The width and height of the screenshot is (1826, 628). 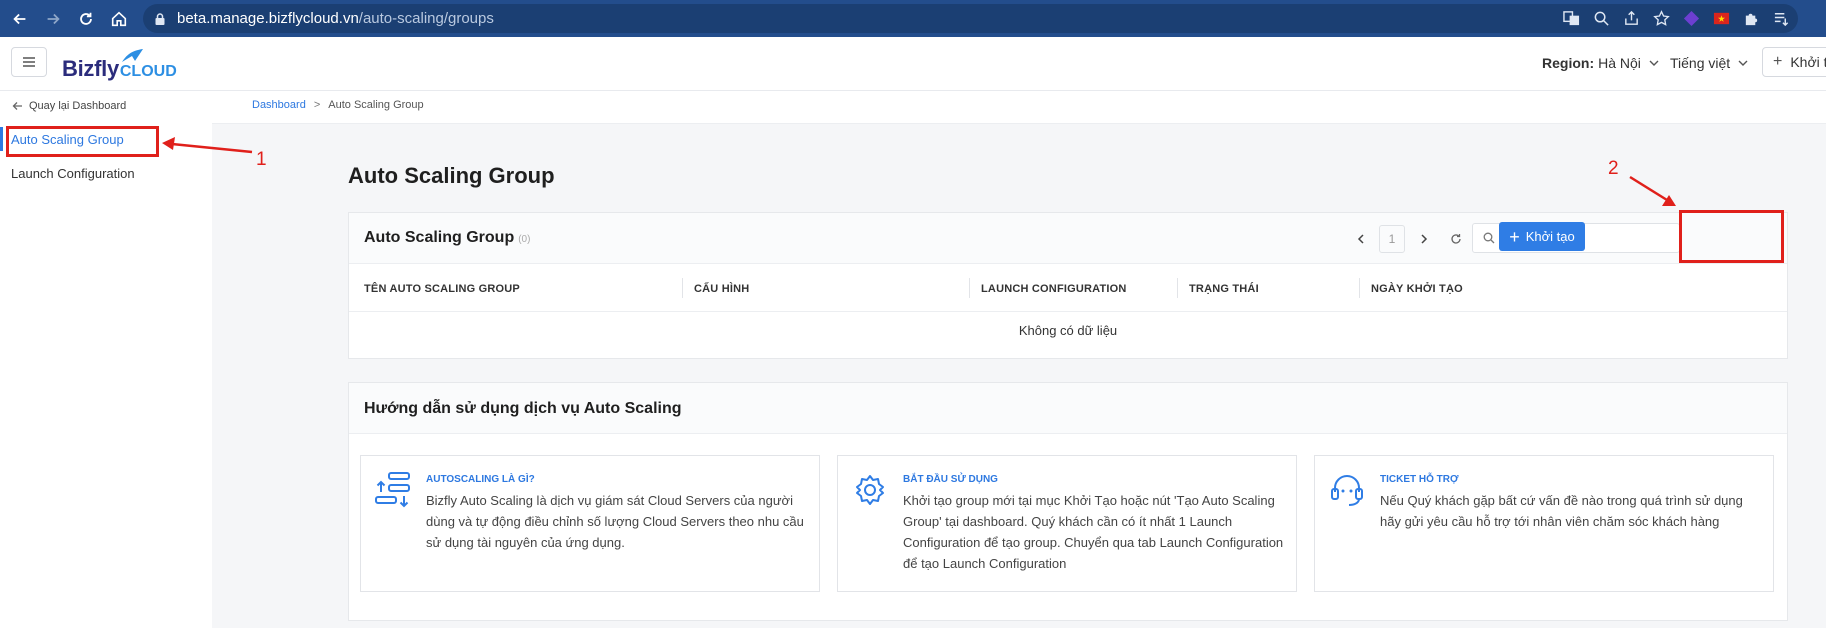 What do you see at coordinates (119, 65) in the screenshot?
I see `bizfly-logo: Bizfly CLOUD` at bounding box center [119, 65].